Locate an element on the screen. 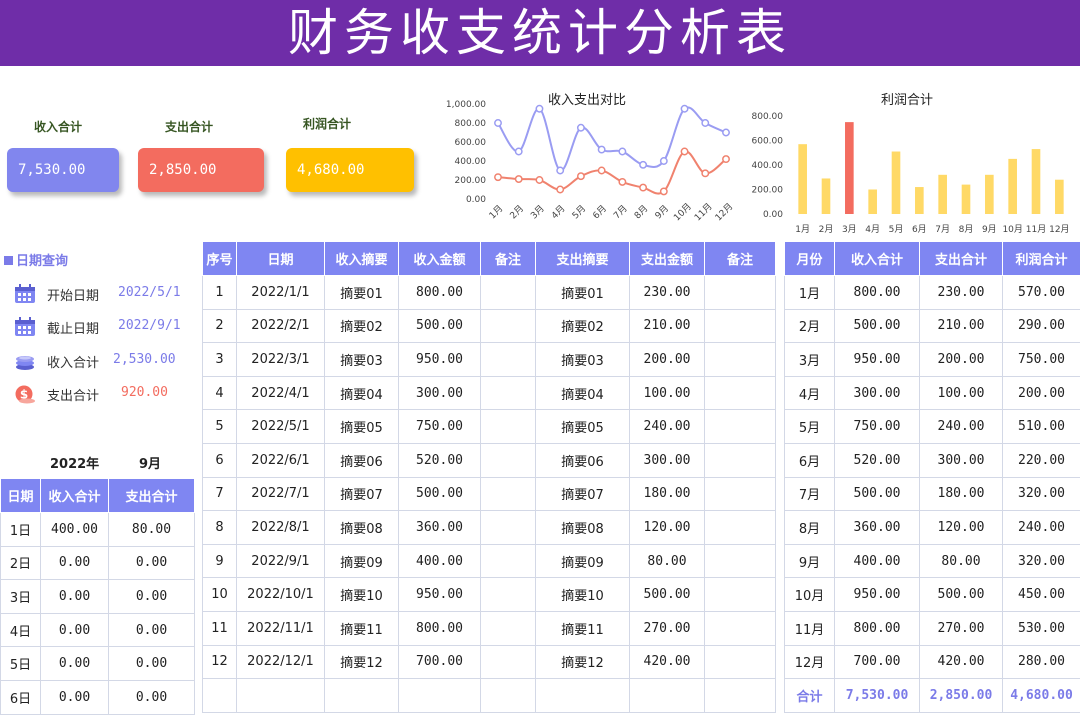 The height and width of the screenshot is (715, 1080). detail-row-cell: 2 is located at coordinates (219, 326).